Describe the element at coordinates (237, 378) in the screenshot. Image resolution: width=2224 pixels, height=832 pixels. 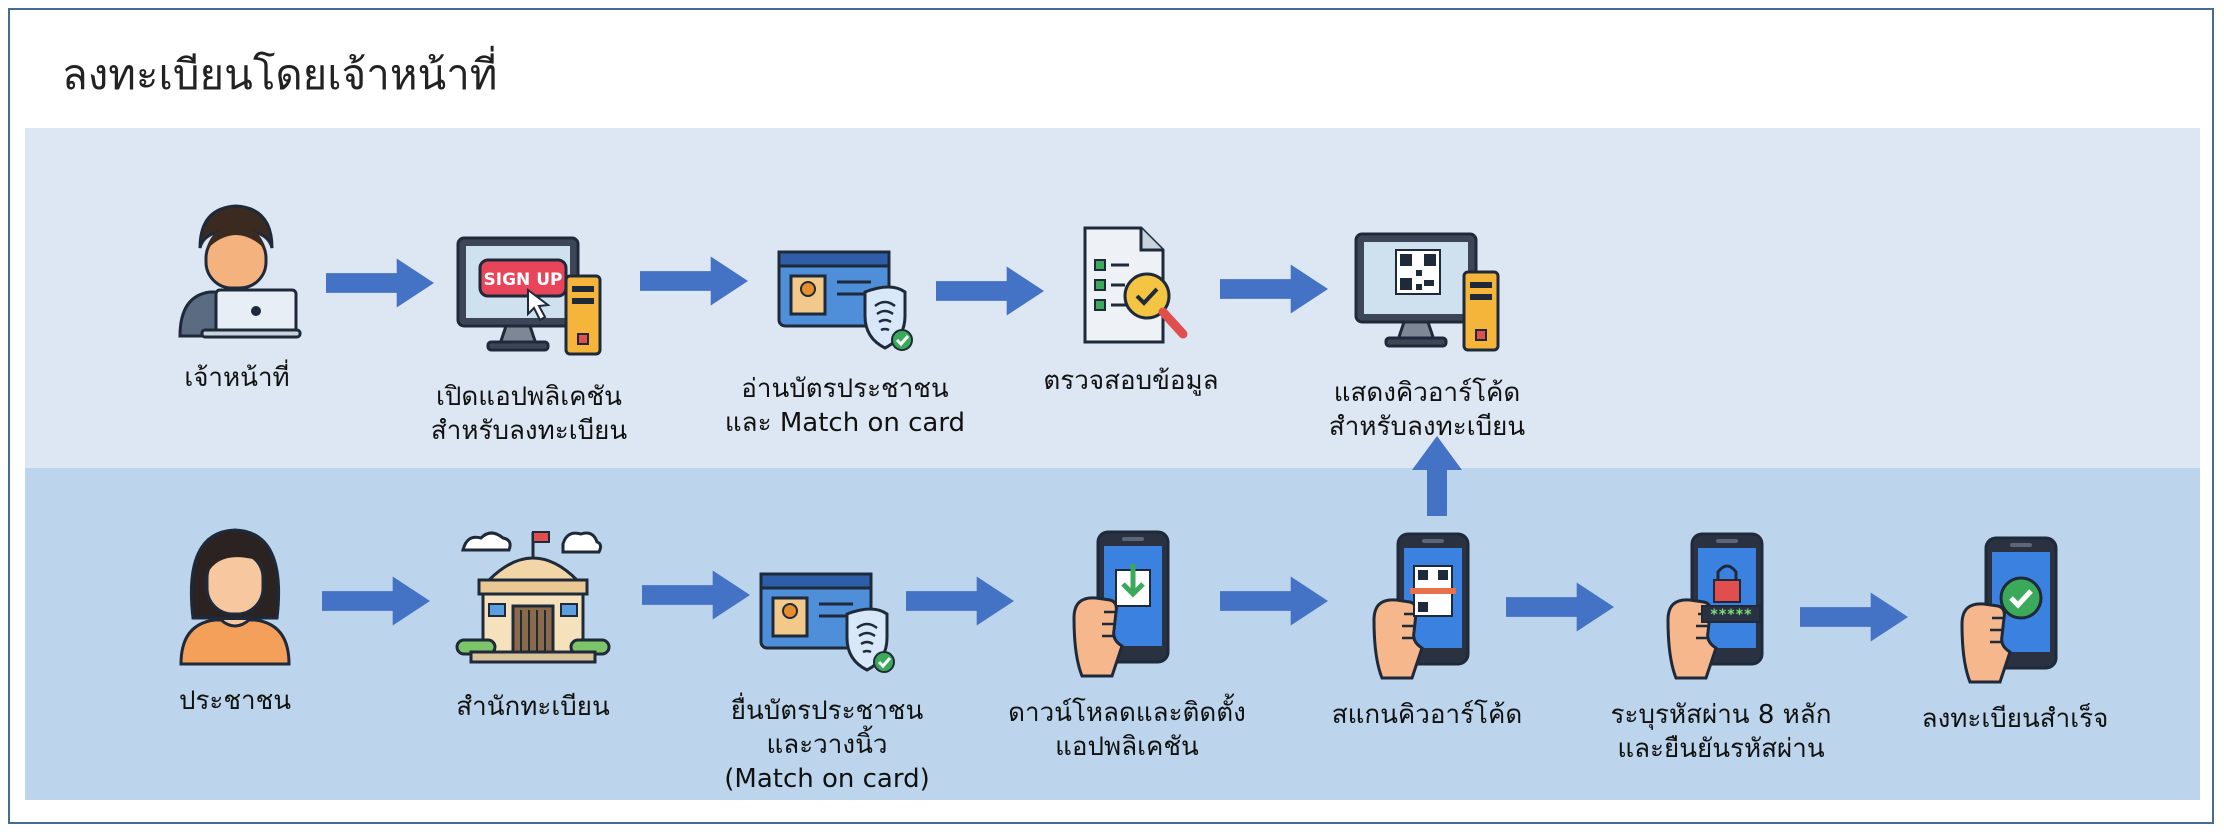
I see `step-label: เจ้าหน้าที่` at that location.